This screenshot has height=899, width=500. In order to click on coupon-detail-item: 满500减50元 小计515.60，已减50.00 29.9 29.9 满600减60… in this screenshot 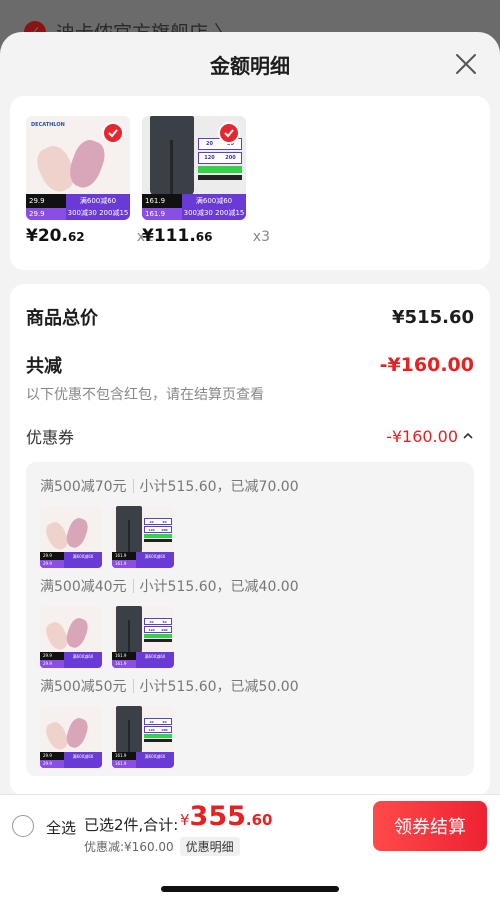, I will do `click(250, 722)`.